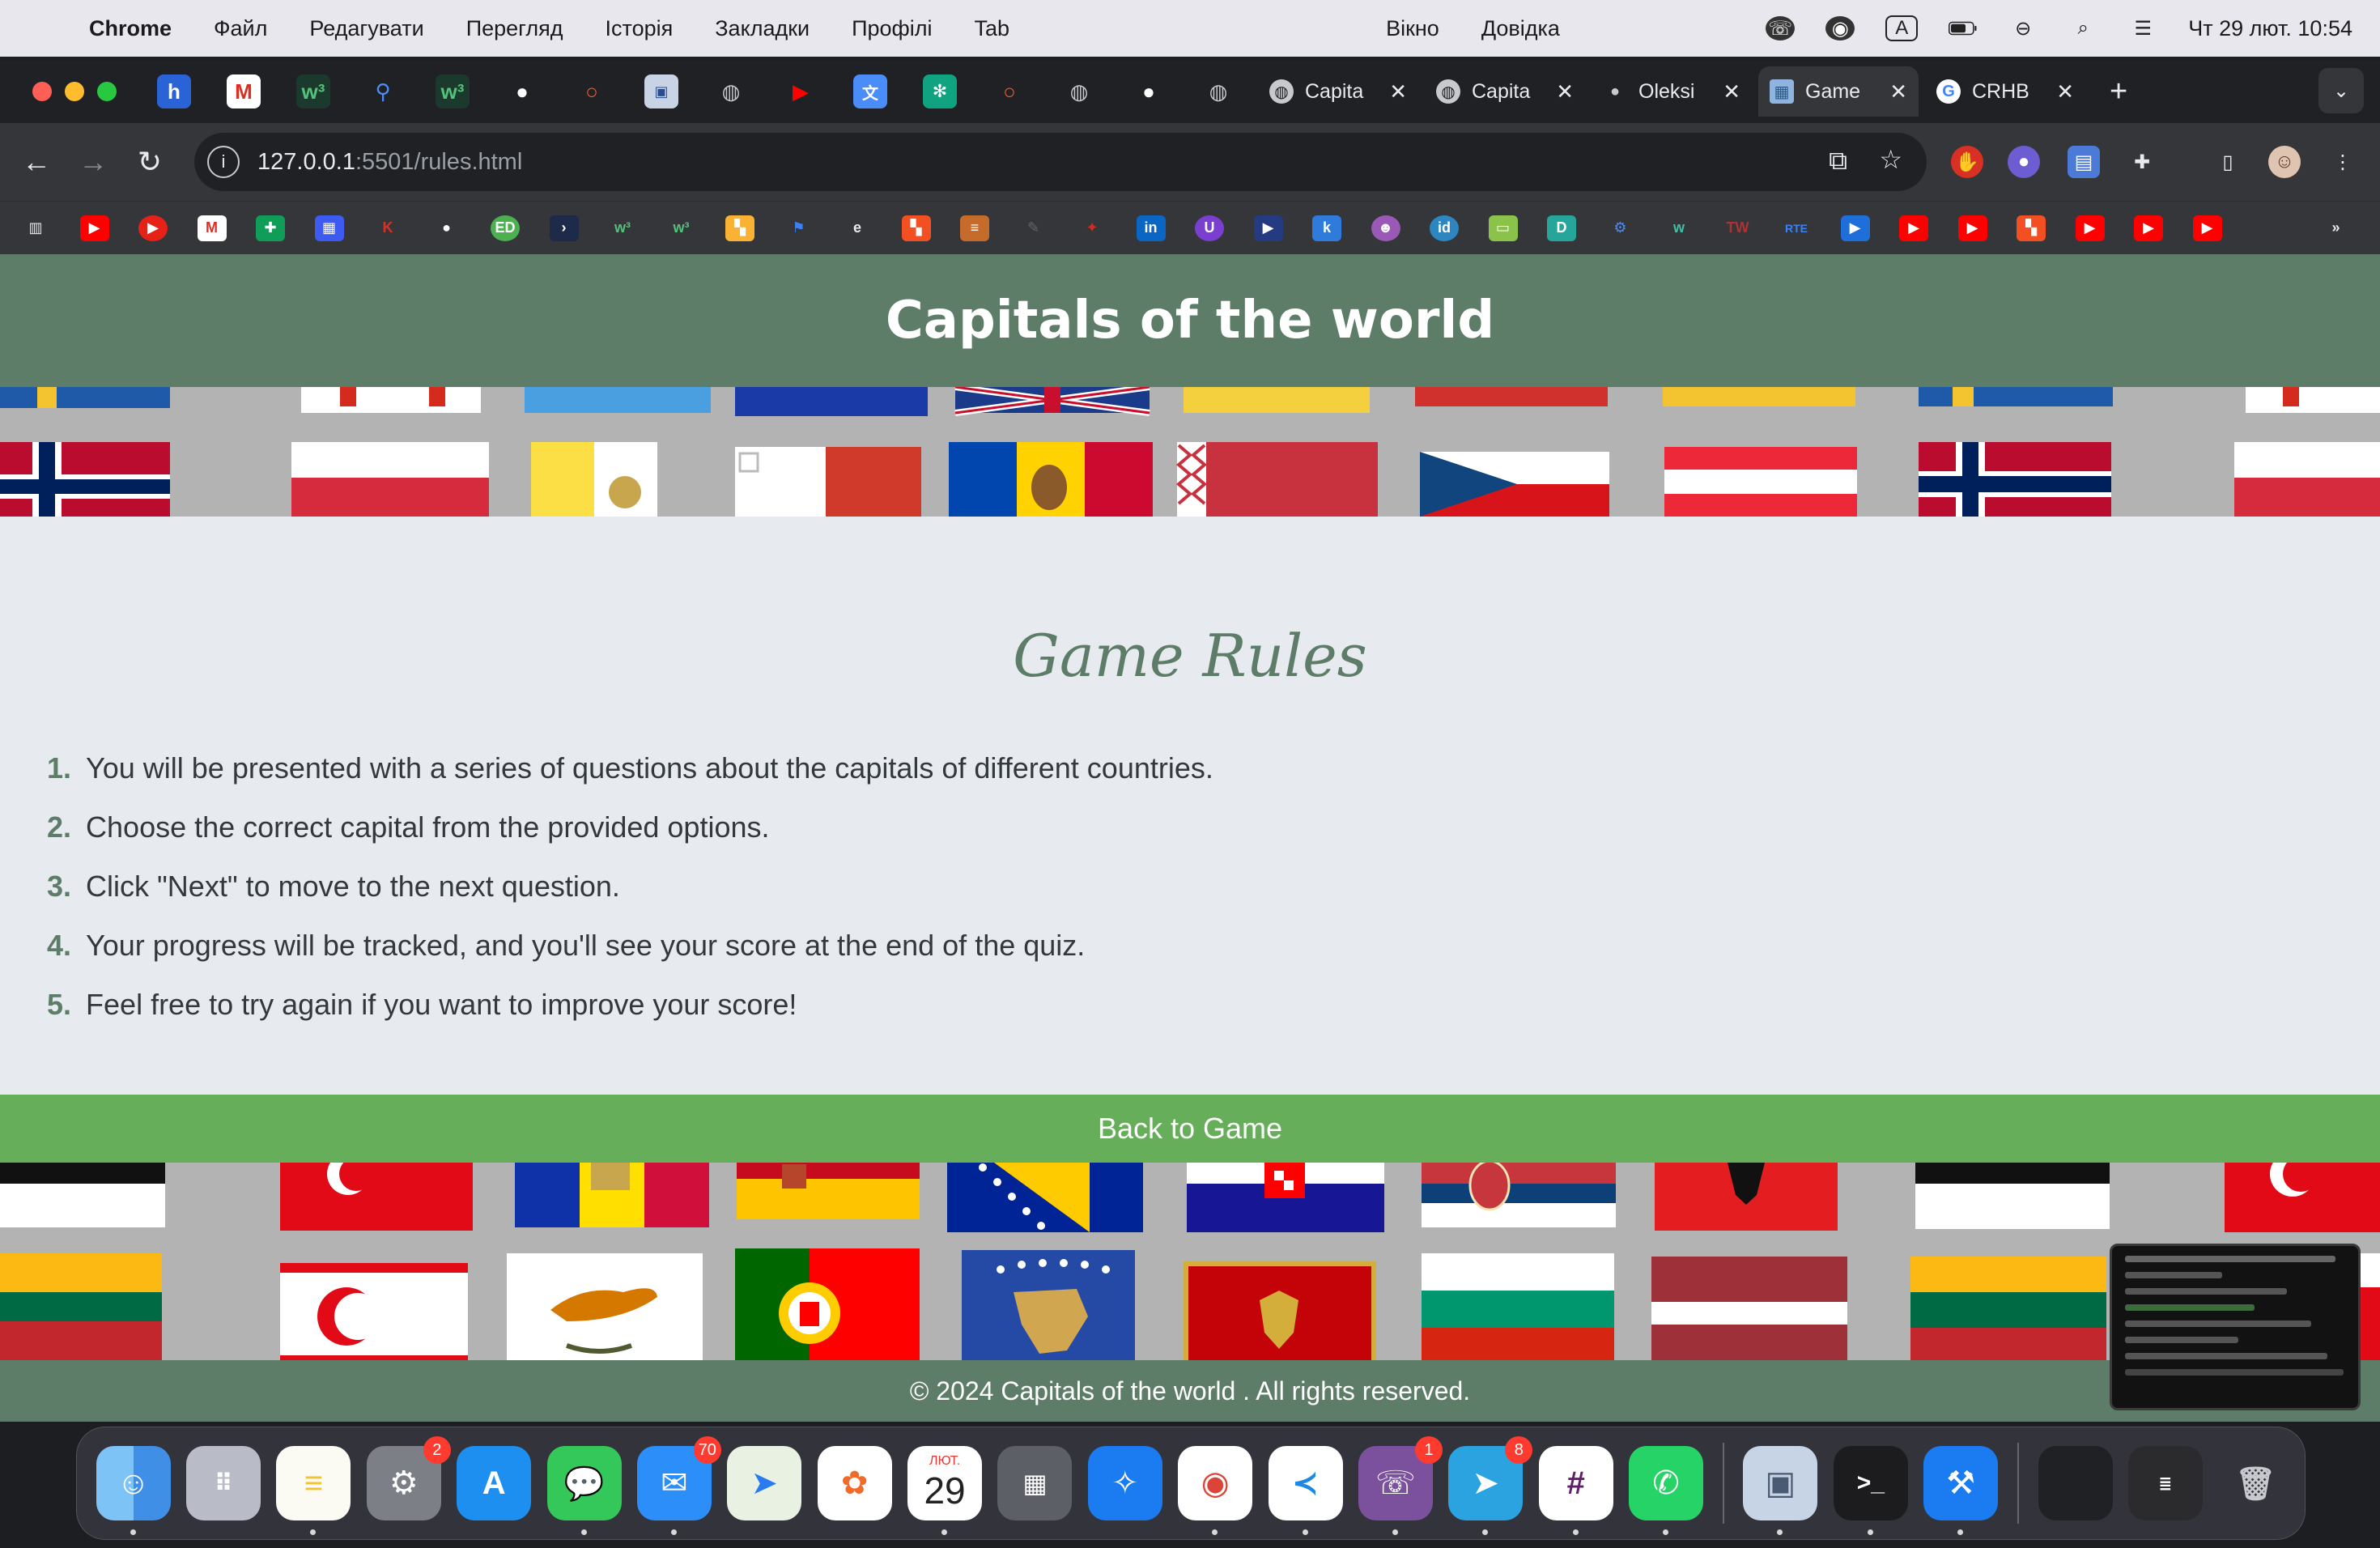 The width and height of the screenshot is (2380, 1548). What do you see at coordinates (1444, 228) in the screenshot?
I see `bookmark-id-icon: id` at bounding box center [1444, 228].